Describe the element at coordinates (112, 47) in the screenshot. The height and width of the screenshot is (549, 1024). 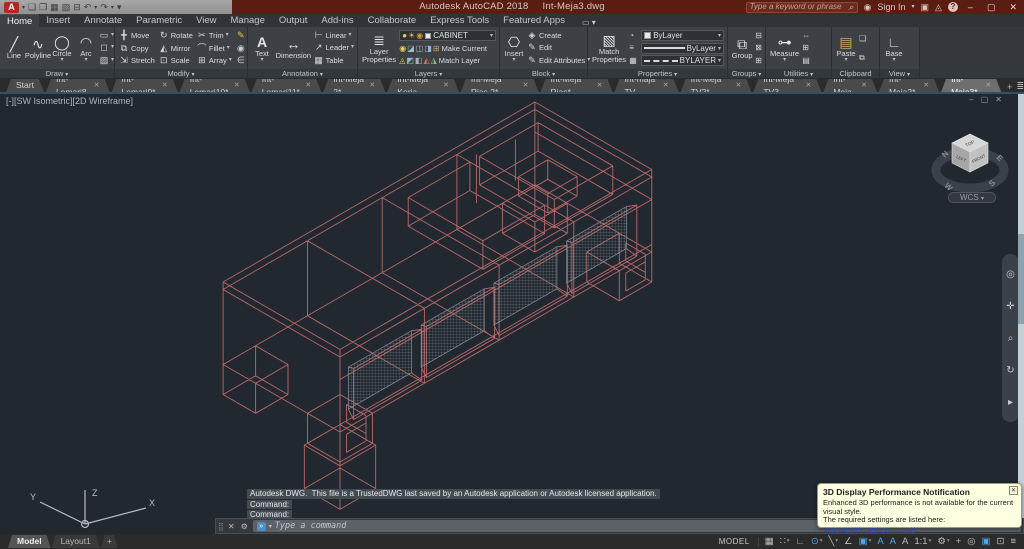
I see `ellipse-caret: ▾` at that location.